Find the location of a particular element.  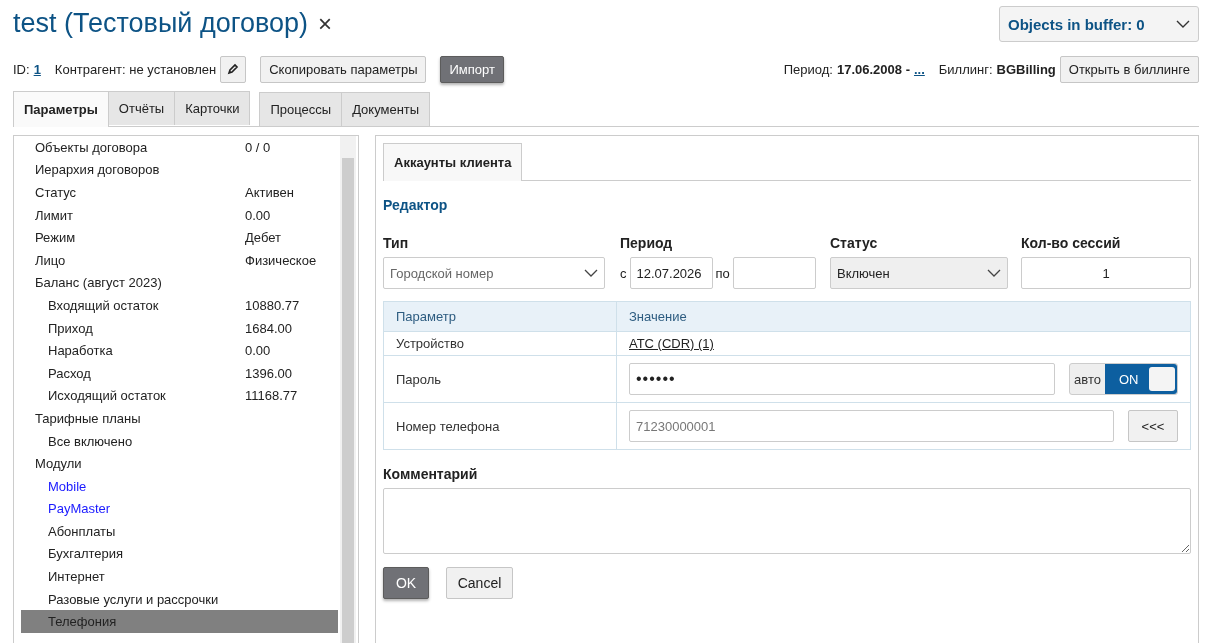

tree-item: Телефония is located at coordinates (179, 622).